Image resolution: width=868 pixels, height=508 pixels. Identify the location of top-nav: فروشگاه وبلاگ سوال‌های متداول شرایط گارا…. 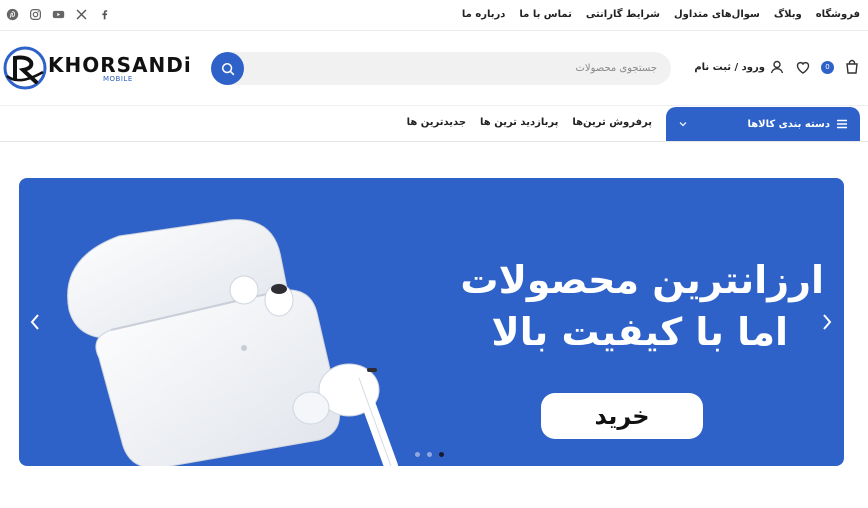
(661, 14).